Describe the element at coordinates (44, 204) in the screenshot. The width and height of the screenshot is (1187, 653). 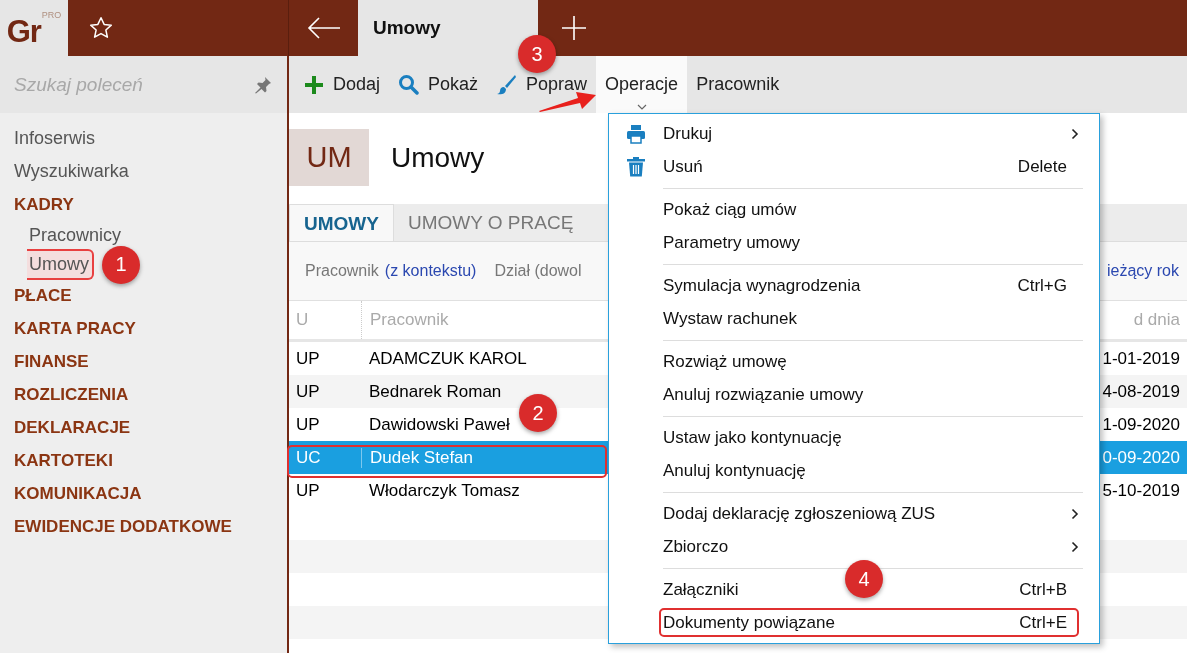
I see `nav-section: KADRY` at that location.